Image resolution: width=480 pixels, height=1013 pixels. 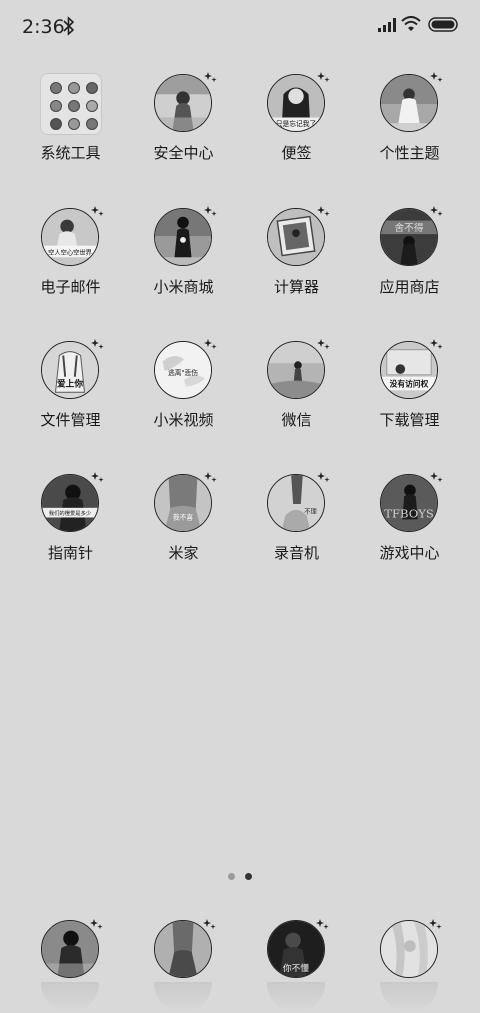 I want to click on app-mi-store: 小米商城, so click(x=183, y=266).